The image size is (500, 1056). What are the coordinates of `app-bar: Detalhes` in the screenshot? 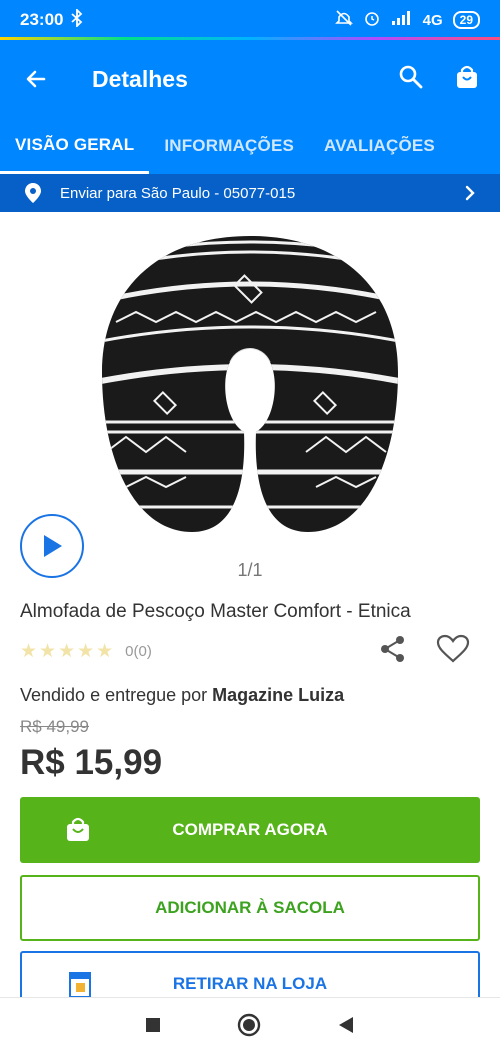 It's located at (250, 79).